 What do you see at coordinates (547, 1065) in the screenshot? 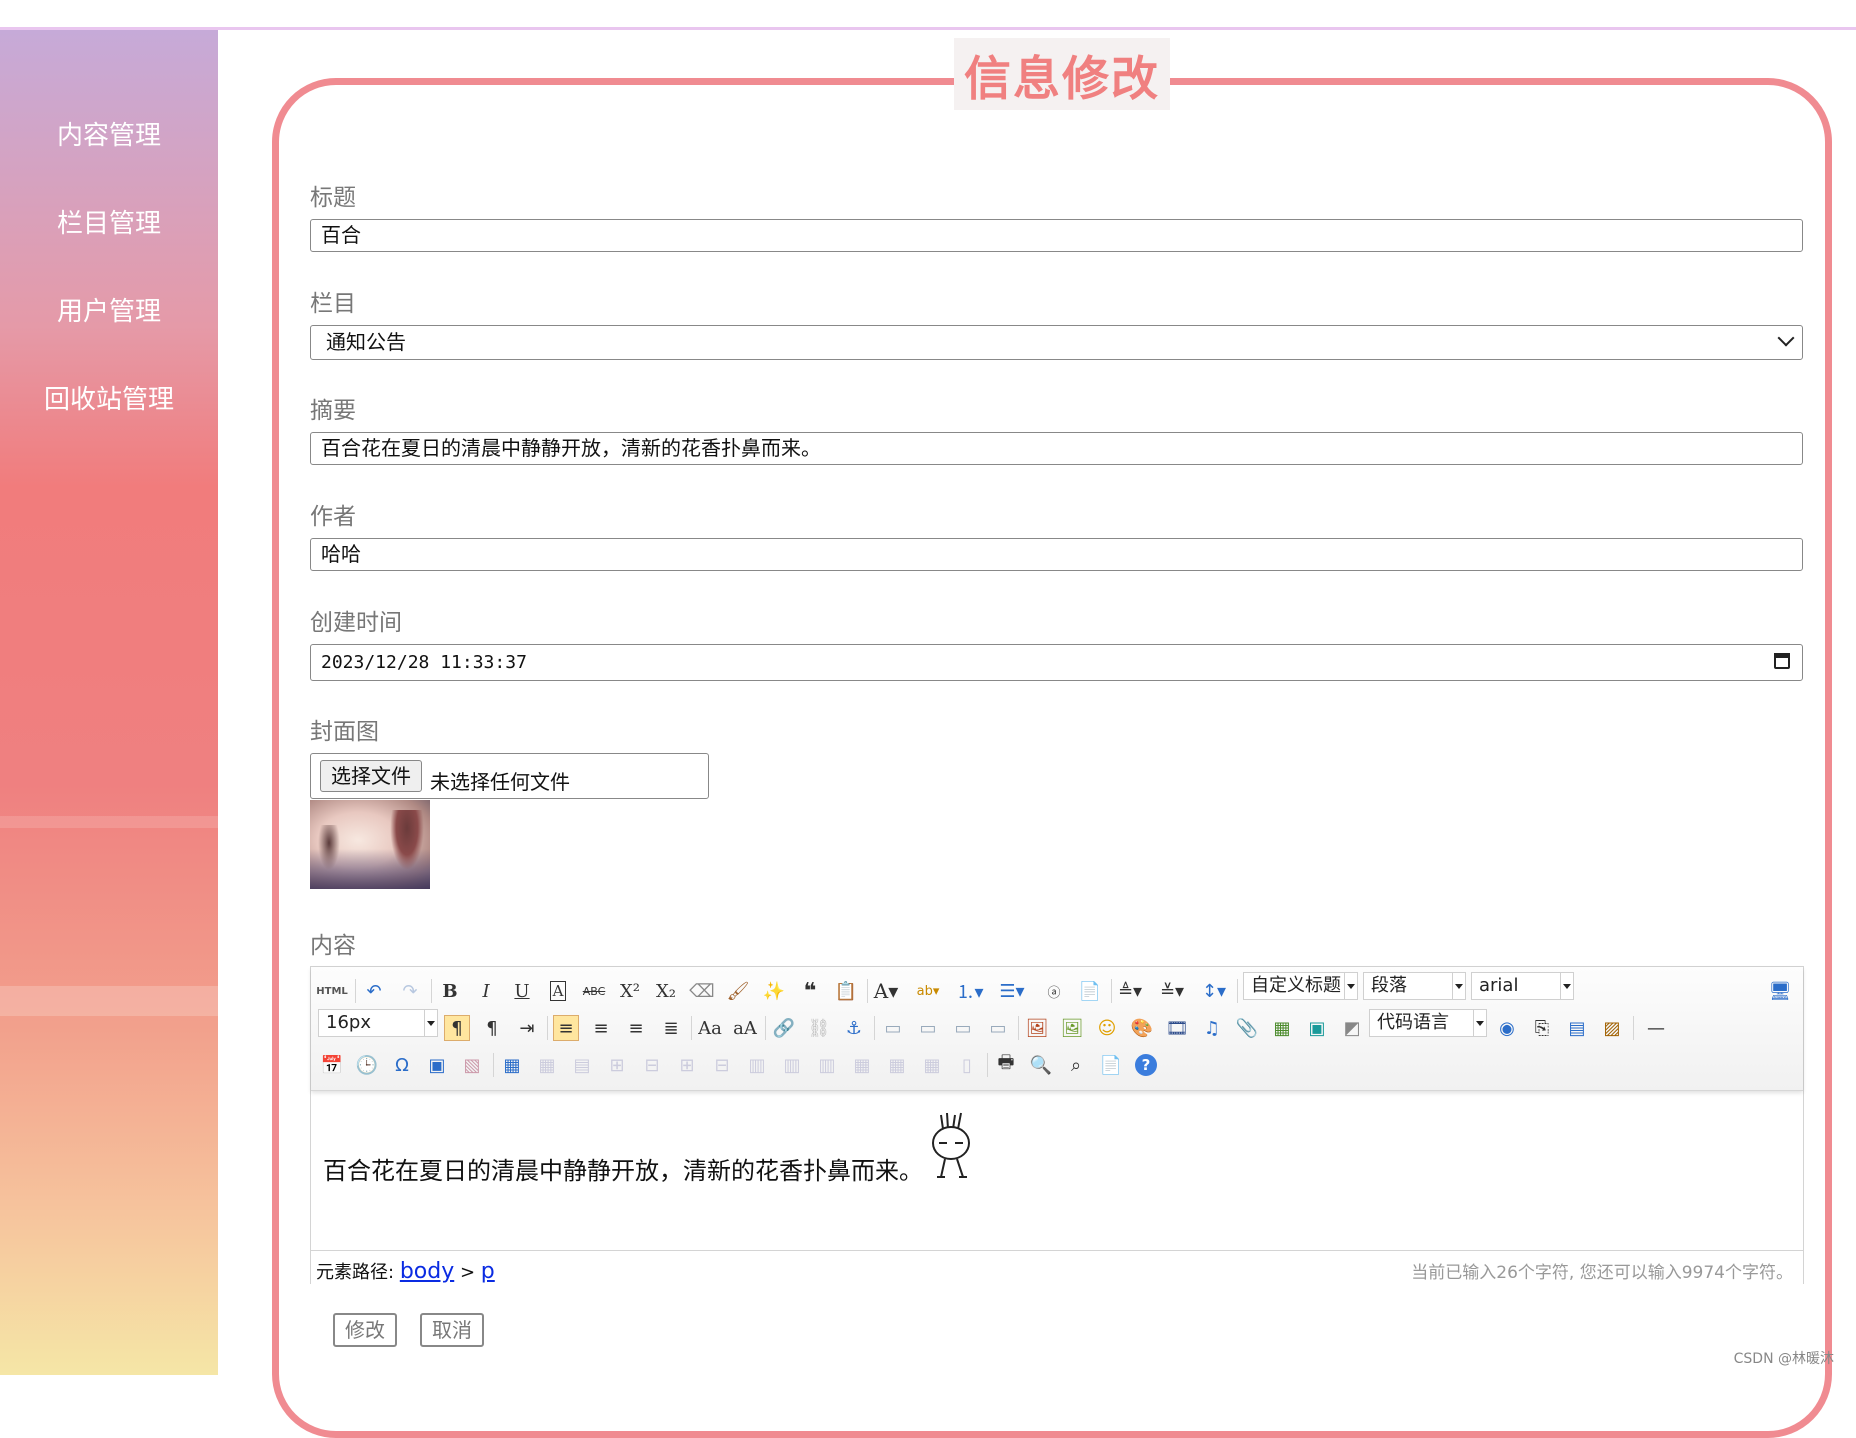
I see `delete-table-icon: ▦` at bounding box center [547, 1065].